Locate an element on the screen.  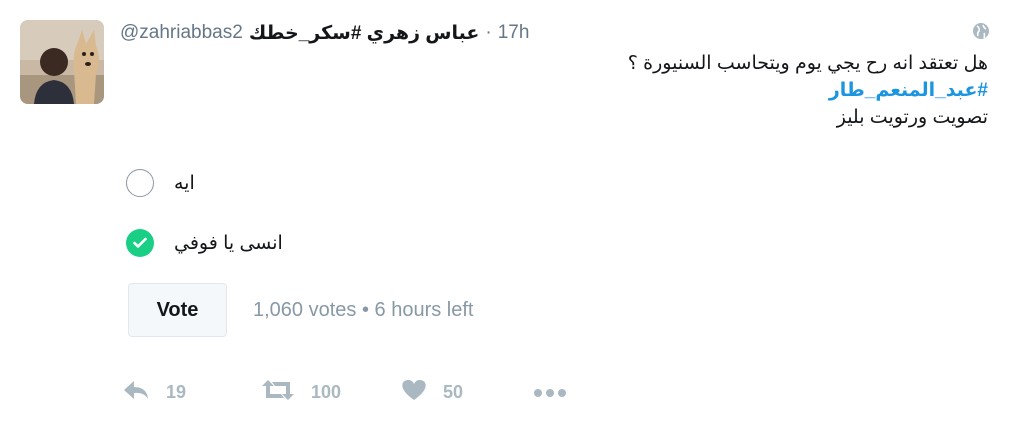
timestamp: 17h is located at coordinates (514, 33).